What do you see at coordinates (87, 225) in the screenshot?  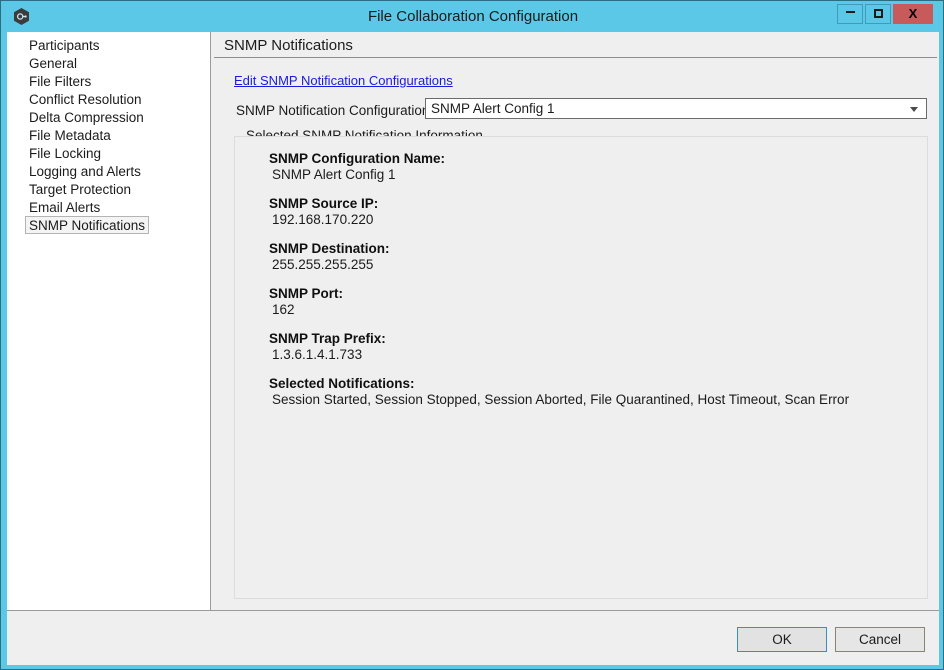 I see `sidebar-item-snmp-notifications: SNMP Notifications` at bounding box center [87, 225].